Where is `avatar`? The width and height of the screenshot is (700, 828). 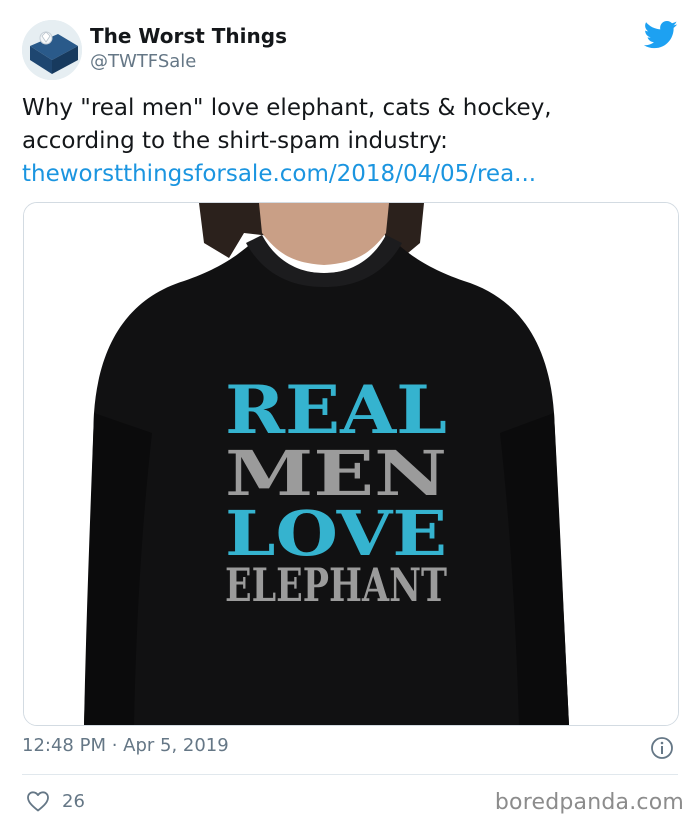
avatar is located at coordinates (52, 50).